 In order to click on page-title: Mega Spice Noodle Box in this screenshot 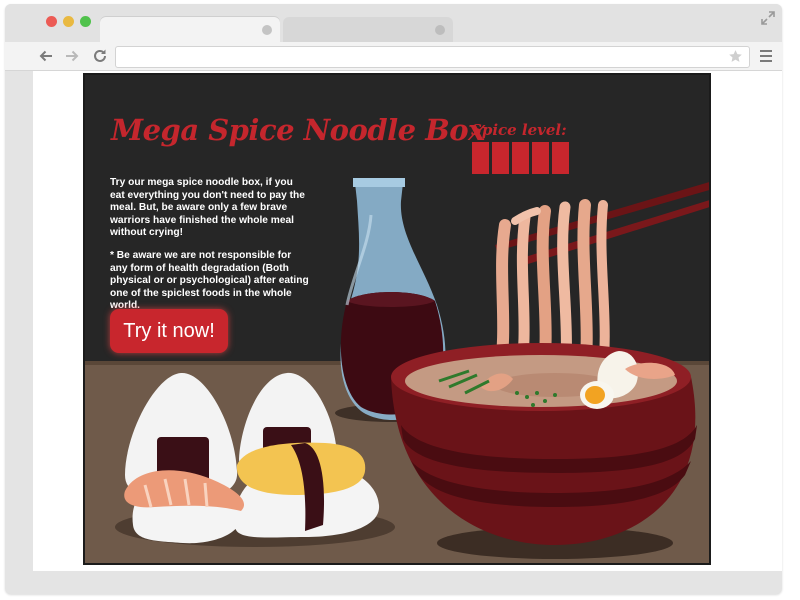, I will do `click(298, 130)`.